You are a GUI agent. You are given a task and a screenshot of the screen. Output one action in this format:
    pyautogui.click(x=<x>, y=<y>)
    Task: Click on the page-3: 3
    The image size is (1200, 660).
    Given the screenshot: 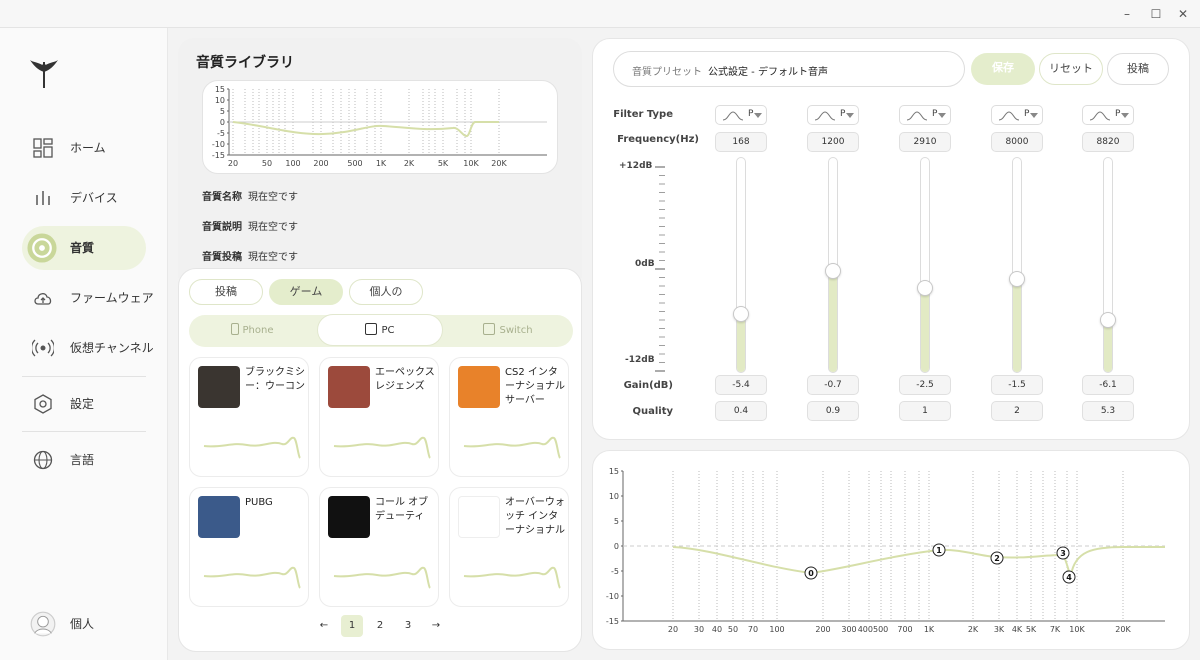 What is the action you would take?
    pyautogui.click(x=408, y=626)
    